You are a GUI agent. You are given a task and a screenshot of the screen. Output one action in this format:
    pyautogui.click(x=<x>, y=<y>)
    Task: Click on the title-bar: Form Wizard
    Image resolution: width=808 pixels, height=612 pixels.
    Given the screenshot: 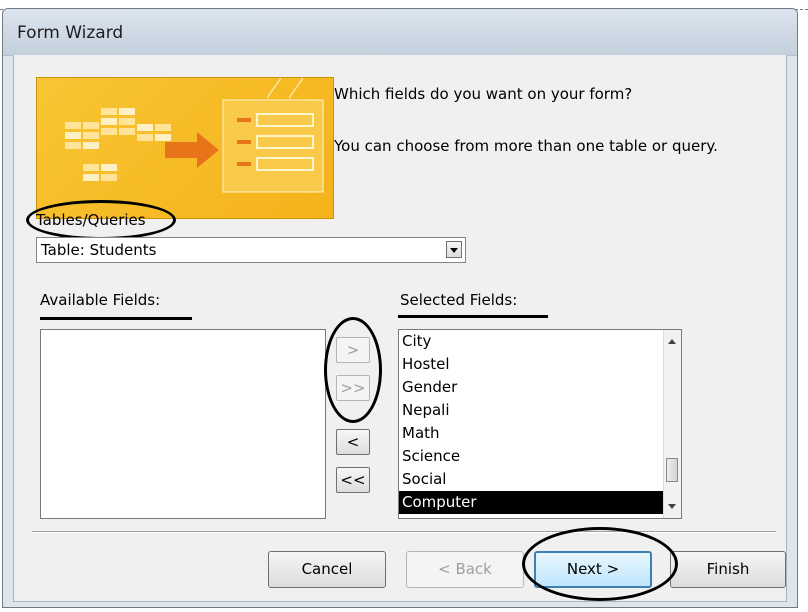 What is the action you would take?
    pyautogui.click(x=400, y=32)
    